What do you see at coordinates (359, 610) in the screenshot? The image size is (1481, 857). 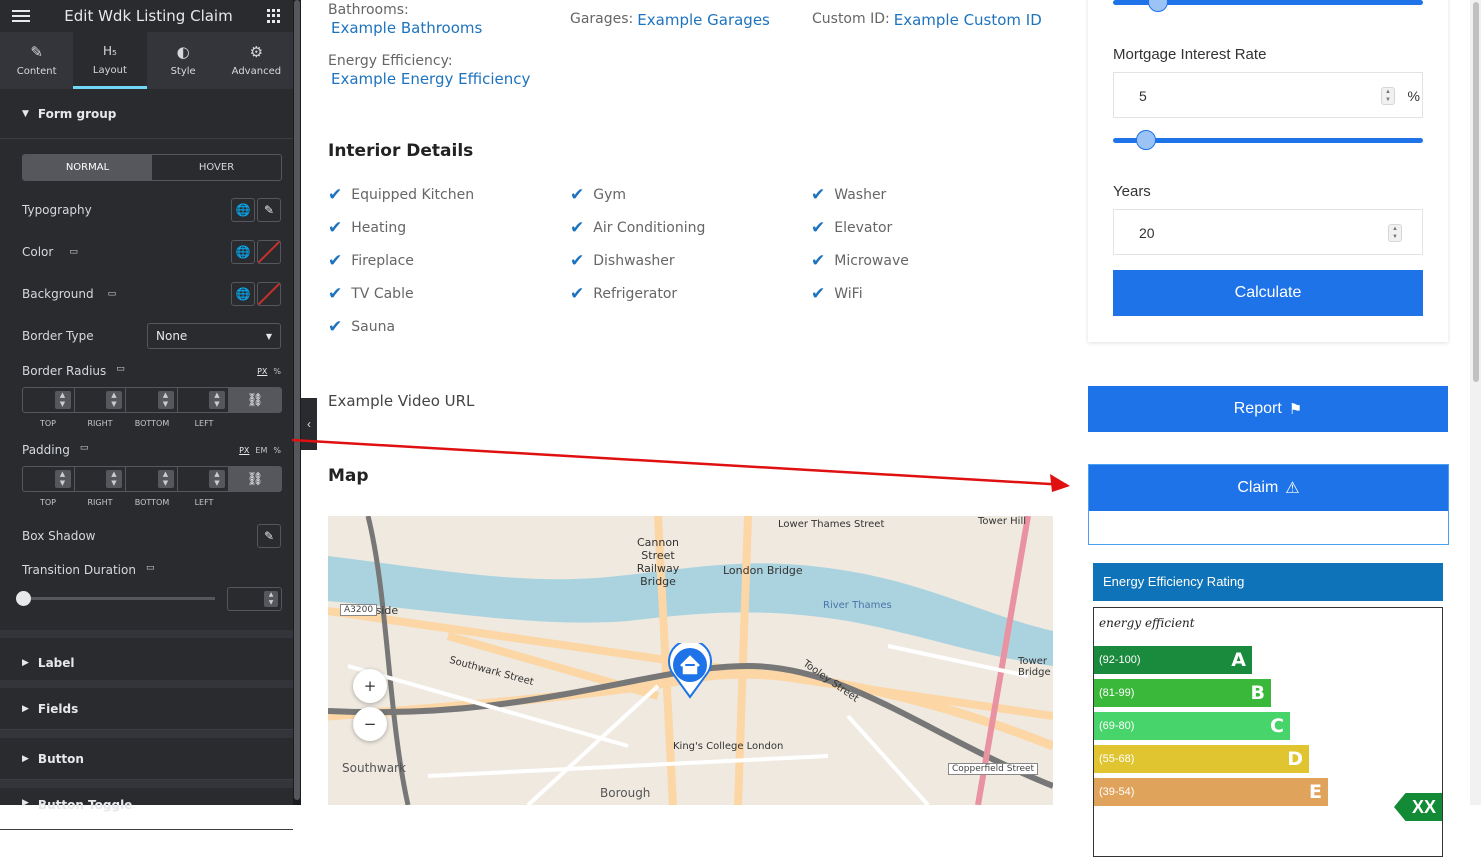 I see `road-shield: A3200` at bounding box center [359, 610].